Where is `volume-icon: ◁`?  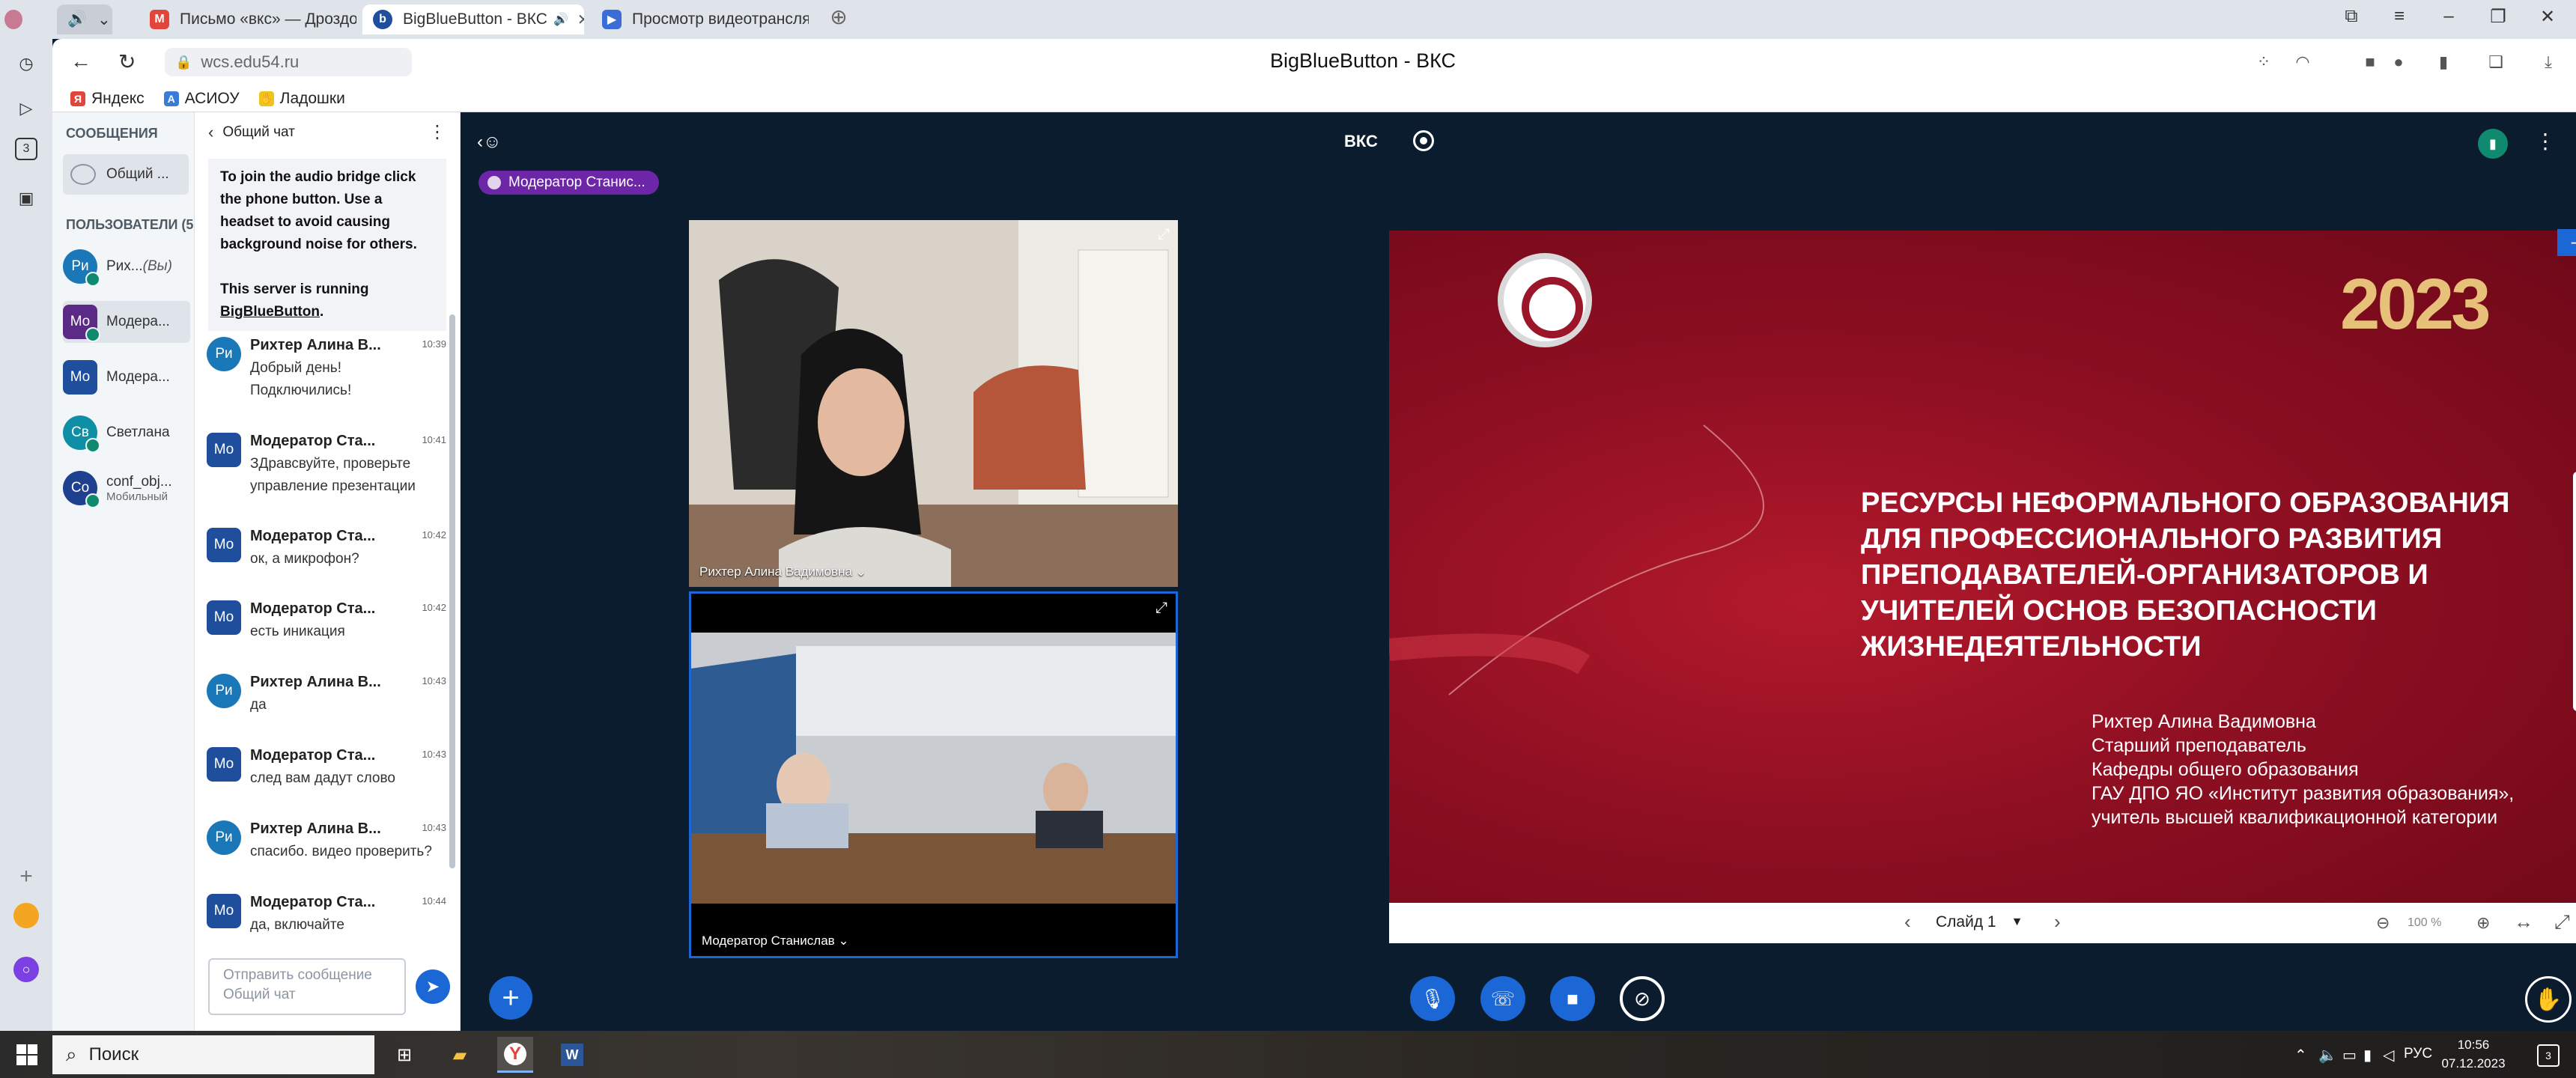
volume-icon: ◁ is located at coordinates (2388, 1055).